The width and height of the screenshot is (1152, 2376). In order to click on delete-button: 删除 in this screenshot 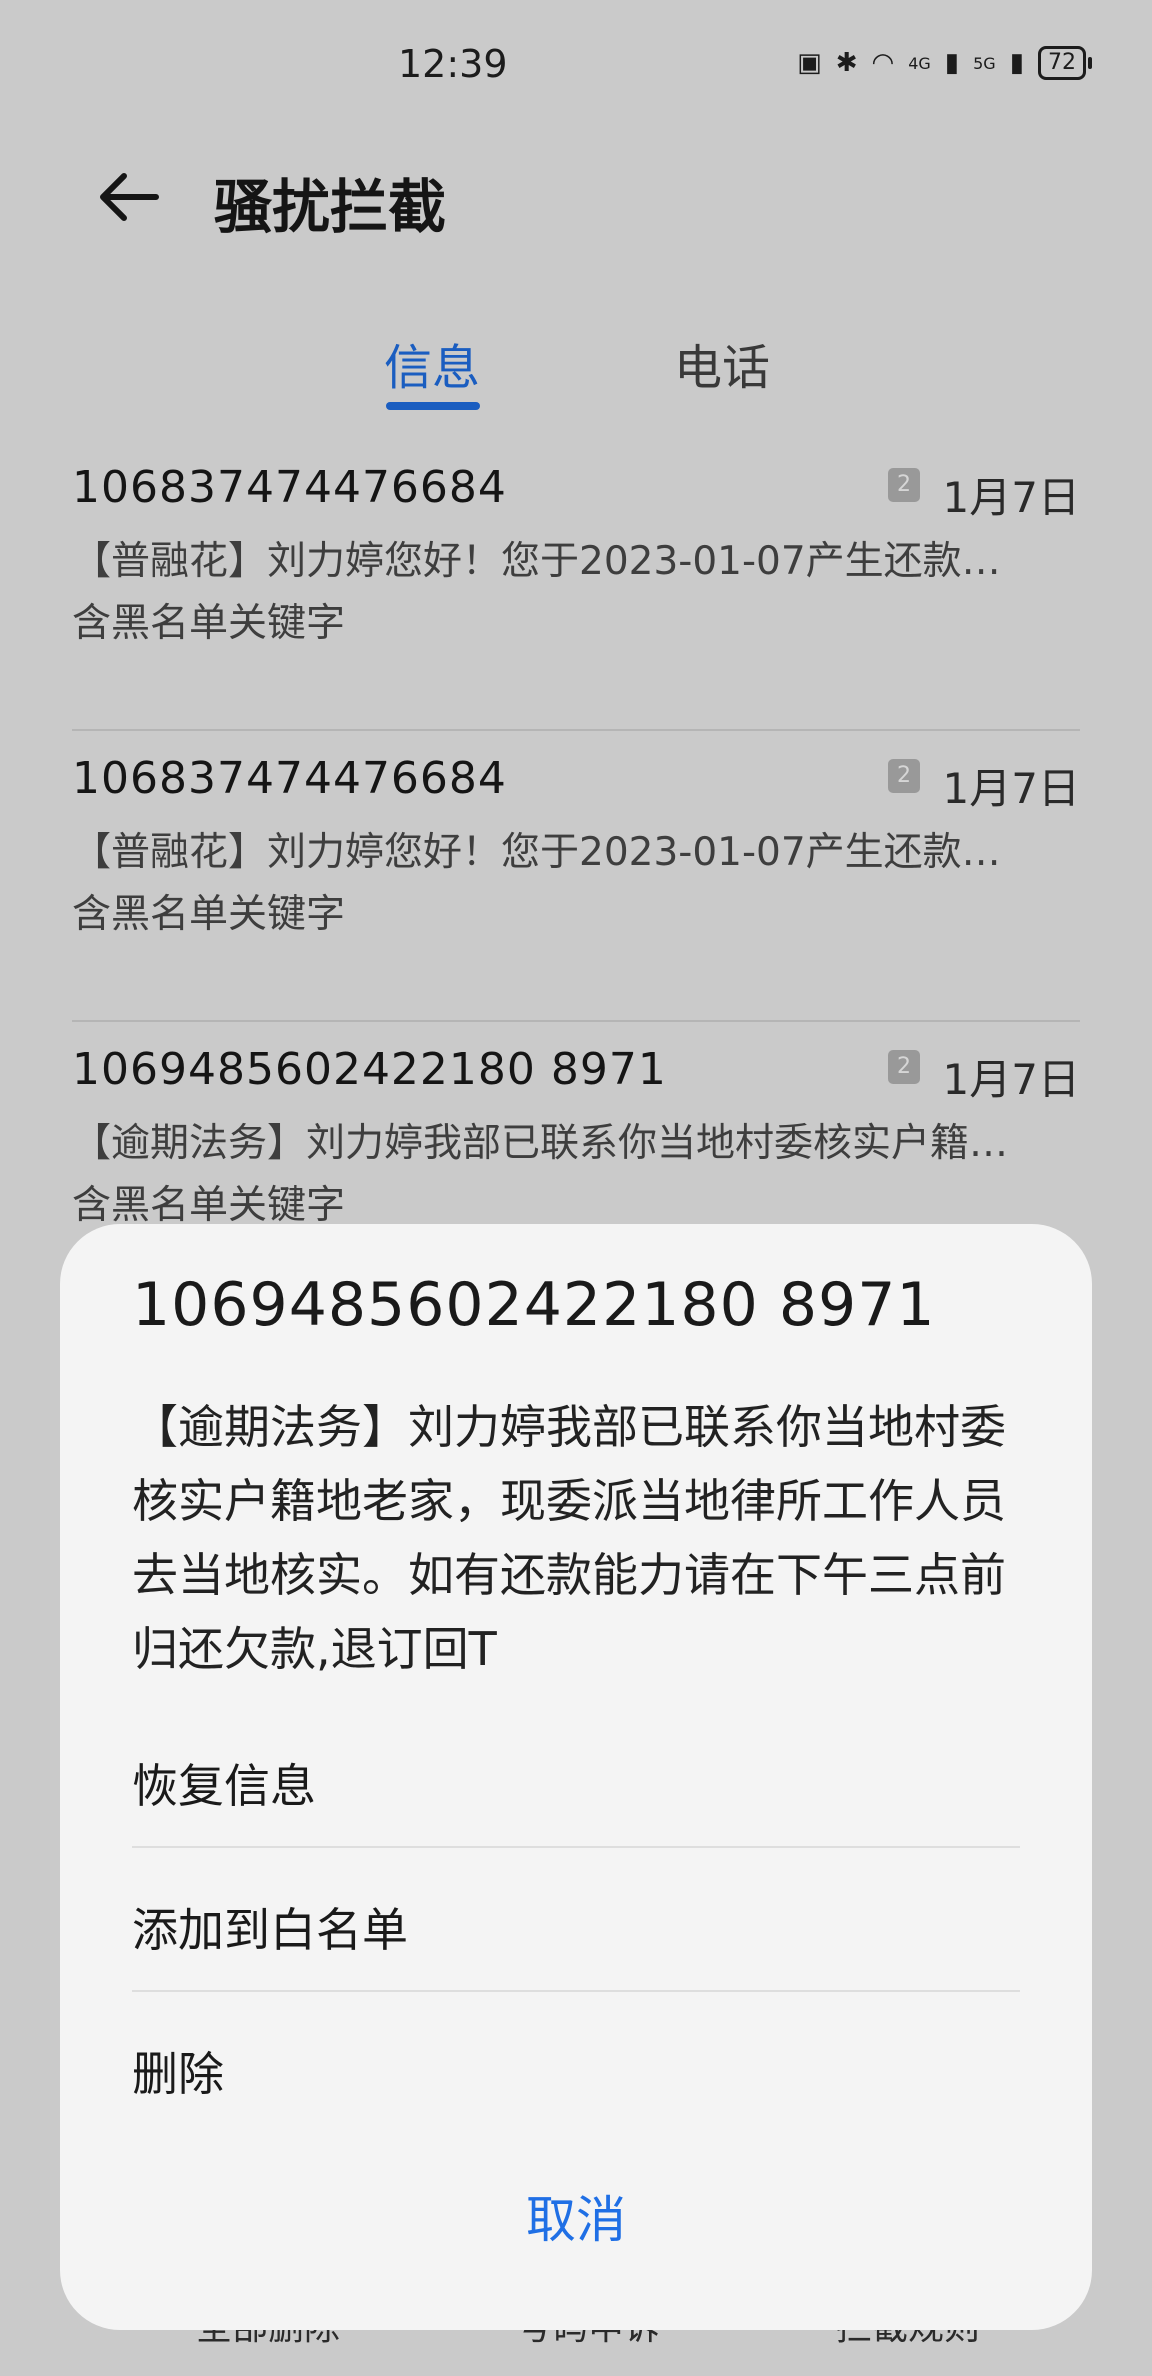, I will do `click(576, 2066)`.